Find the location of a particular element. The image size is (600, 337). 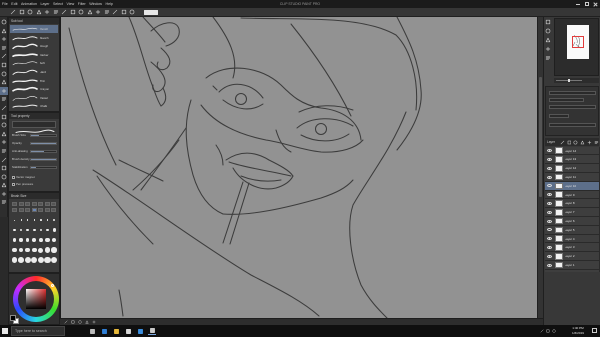

layer-effect-field is located at coordinates (572, 125).